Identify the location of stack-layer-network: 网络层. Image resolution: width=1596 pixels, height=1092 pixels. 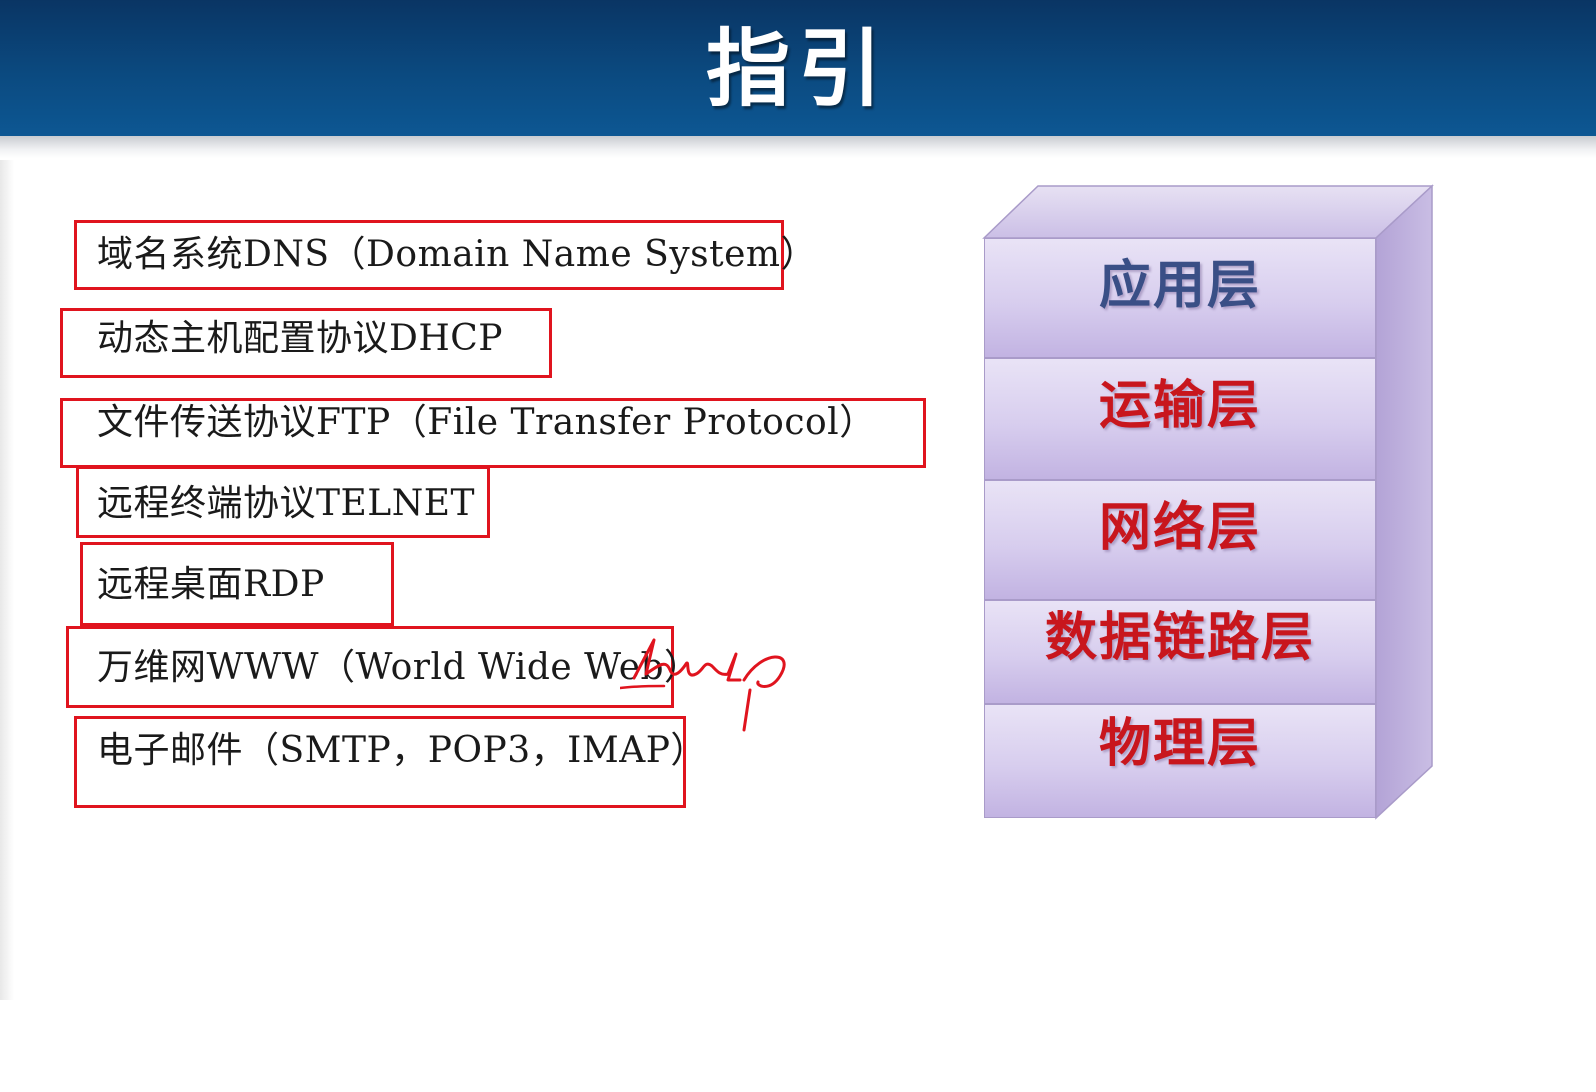
(1180, 540).